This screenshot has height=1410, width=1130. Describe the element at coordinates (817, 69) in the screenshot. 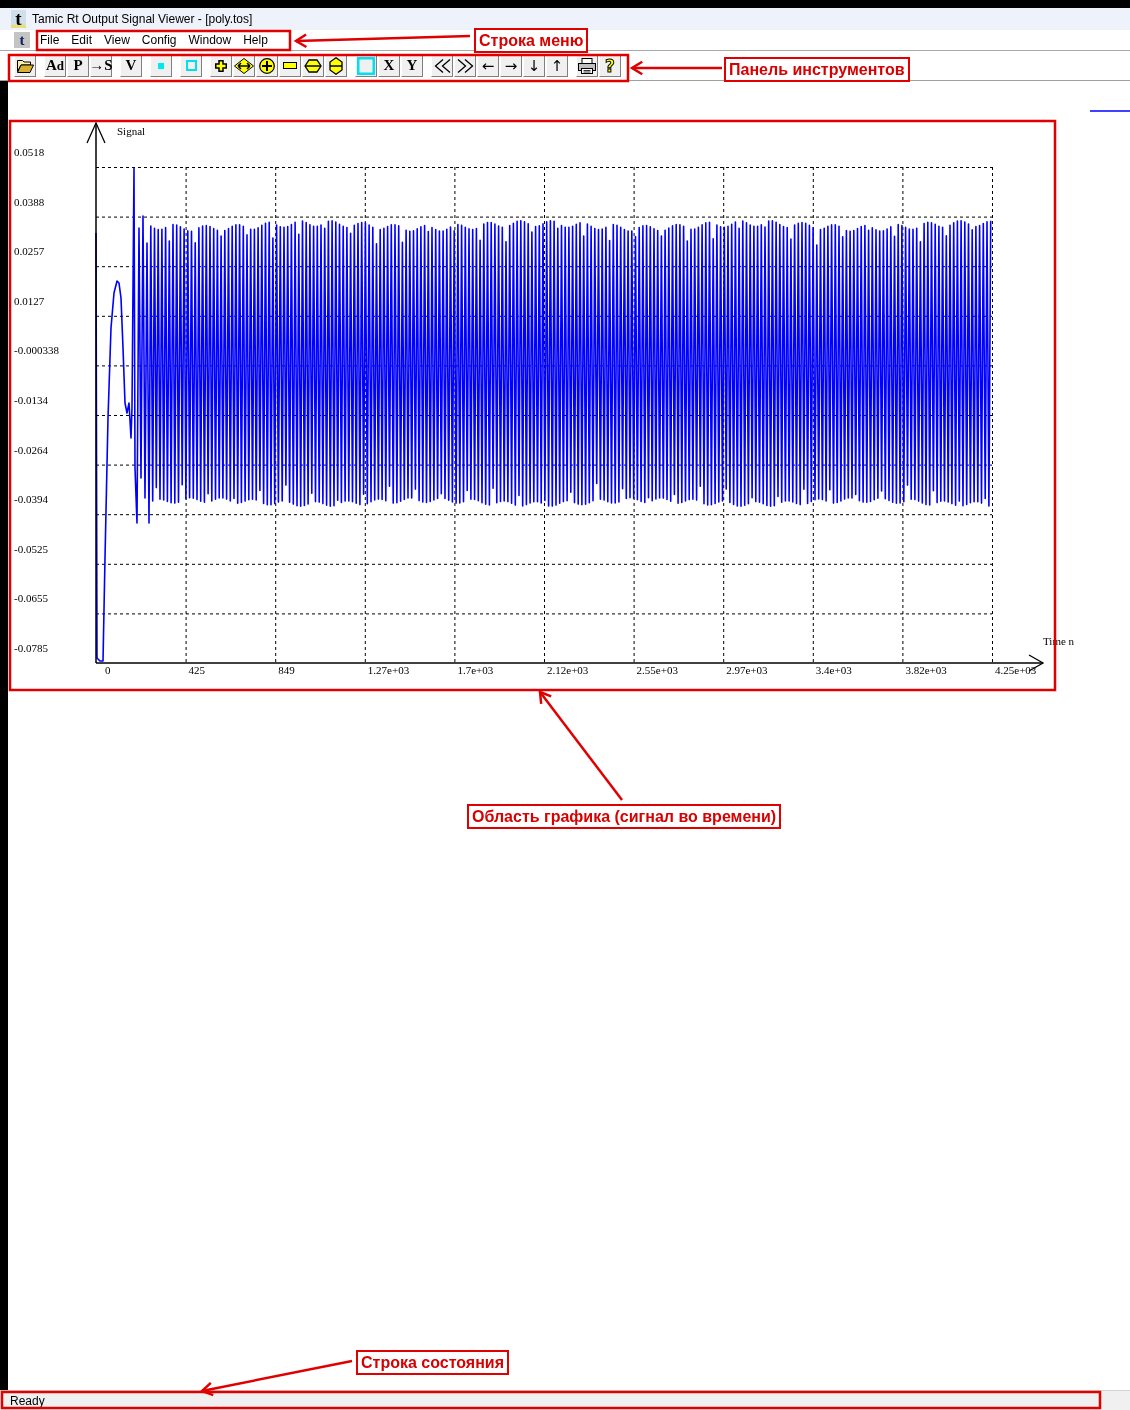

I see `callout-label: Панель инструментов` at that location.